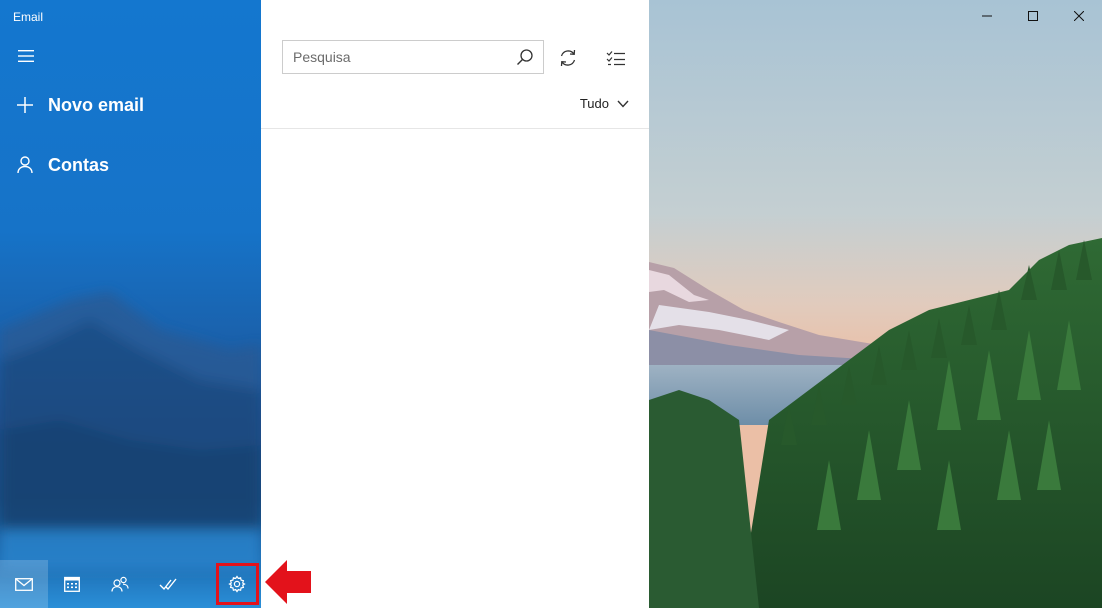 The image size is (1102, 608). I want to click on people-nav-button, so click(120, 584).